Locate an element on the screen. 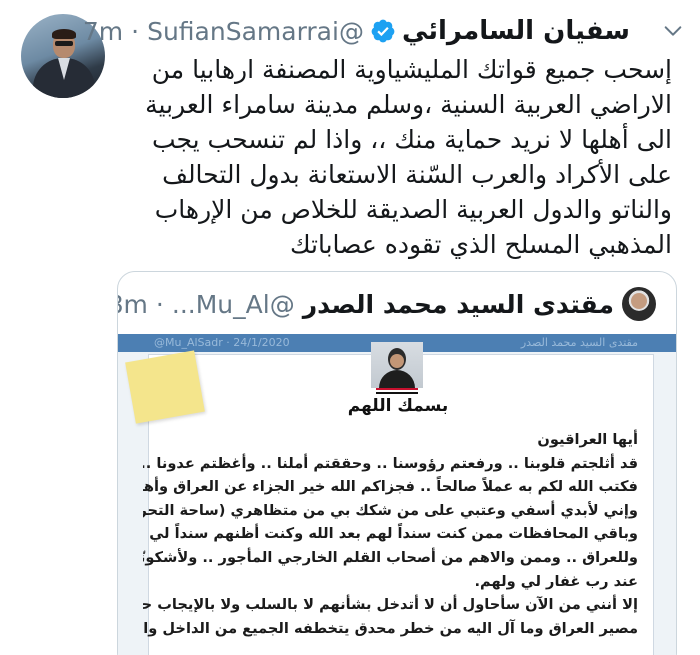 Image resolution: width=700 pixels, height=655 pixels. document-line: عند رب غفار لي ولهم. is located at coordinates (556, 581).